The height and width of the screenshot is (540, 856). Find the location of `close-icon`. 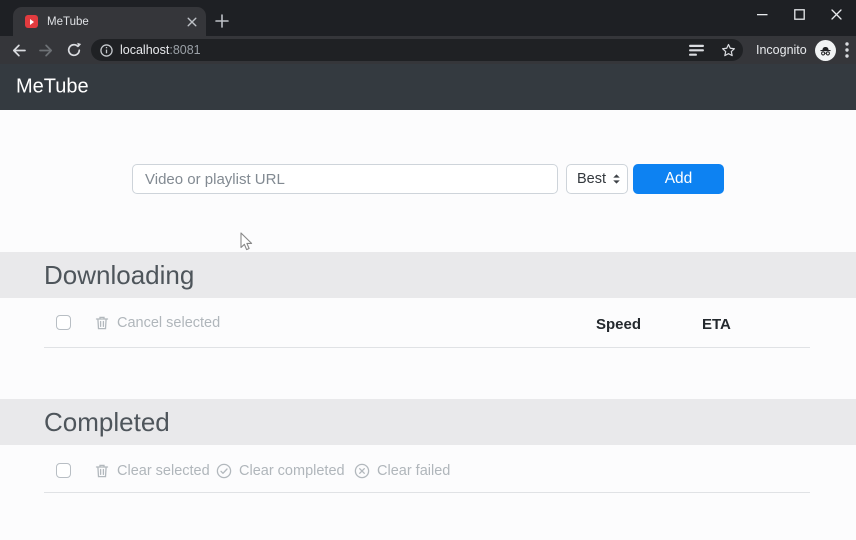

close-icon is located at coordinates (836, 14).